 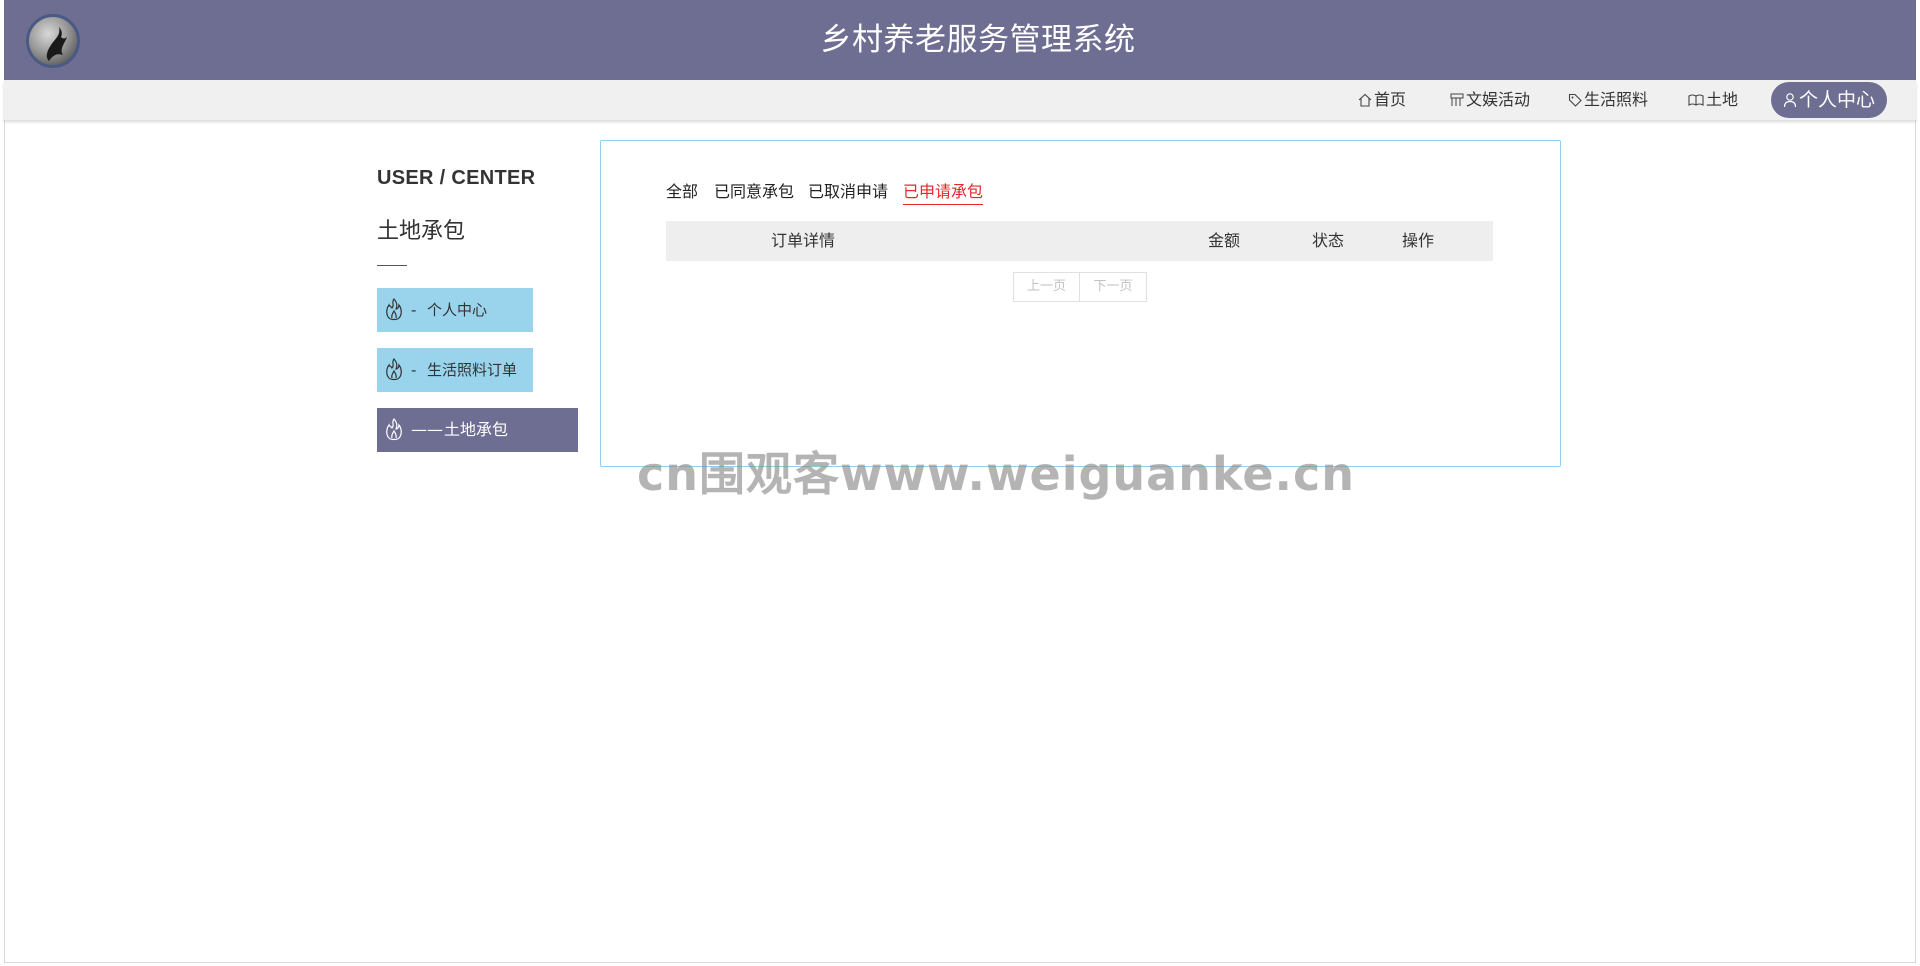 What do you see at coordinates (960, 100) in the screenshot?
I see `nav-bar: 首页 文娱活动 生活照料 土地 个人中心` at bounding box center [960, 100].